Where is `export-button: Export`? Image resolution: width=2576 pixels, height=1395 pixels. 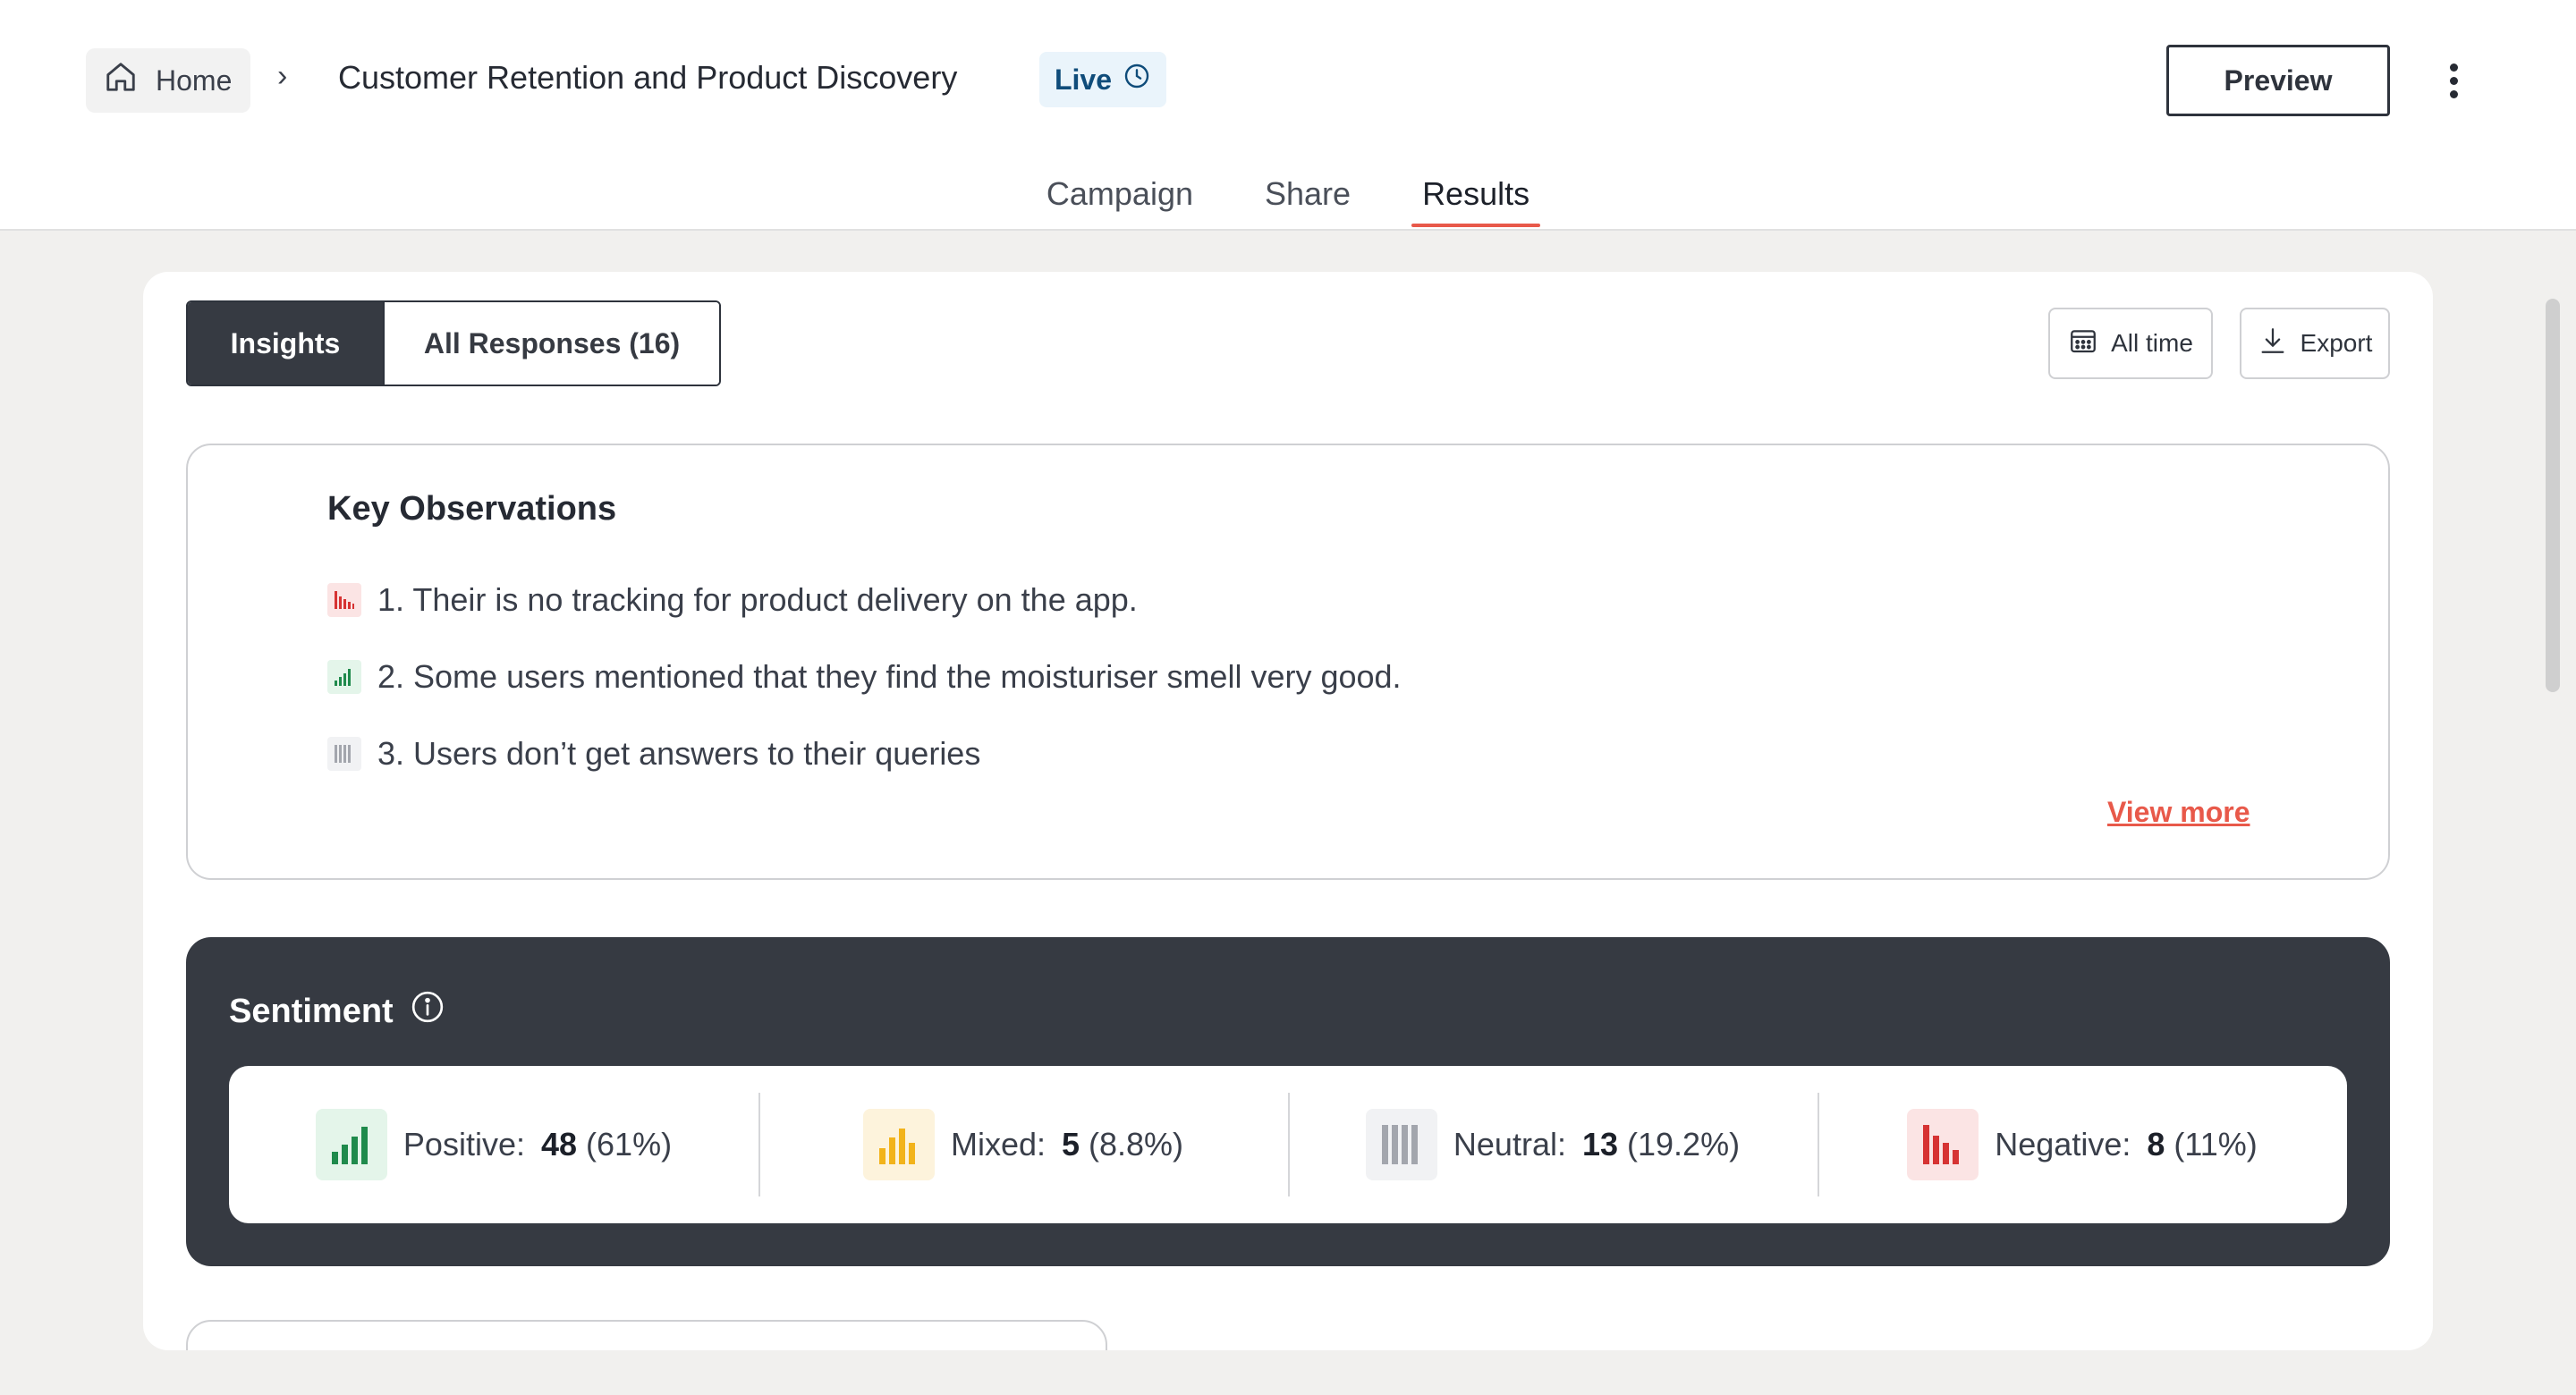 export-button: Export is located at coordinates (2315, 343).